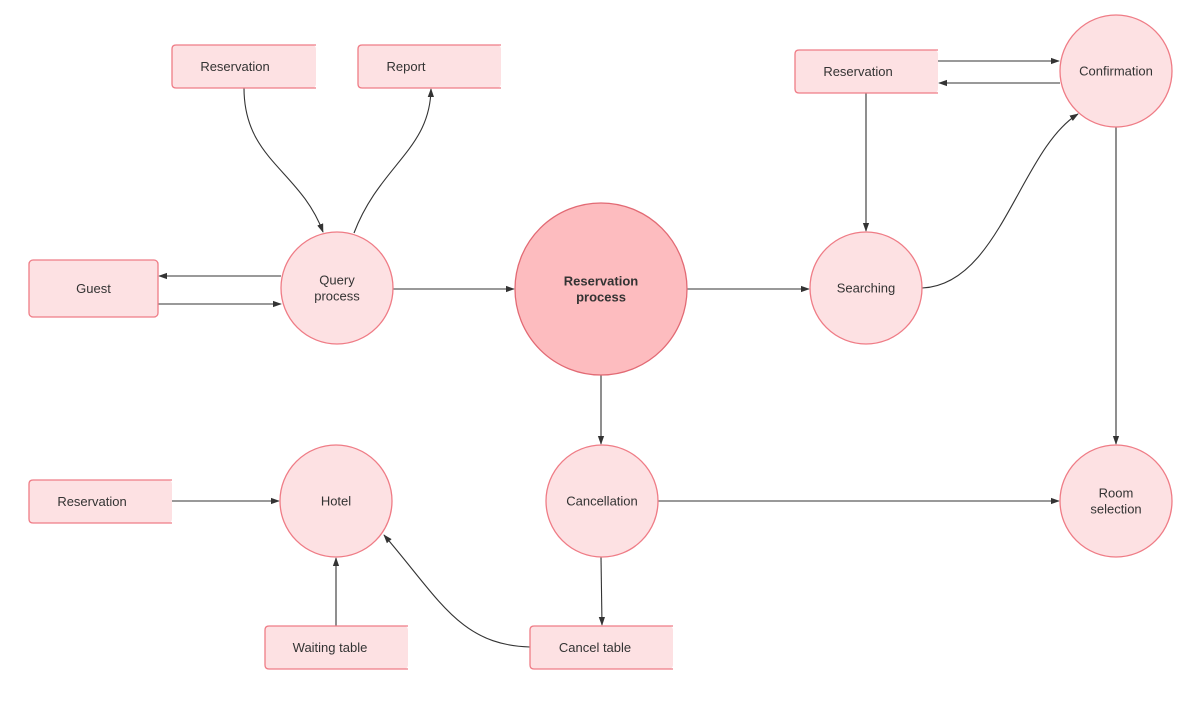  I want to click on node-label-line: Searching, so click(866, 288).